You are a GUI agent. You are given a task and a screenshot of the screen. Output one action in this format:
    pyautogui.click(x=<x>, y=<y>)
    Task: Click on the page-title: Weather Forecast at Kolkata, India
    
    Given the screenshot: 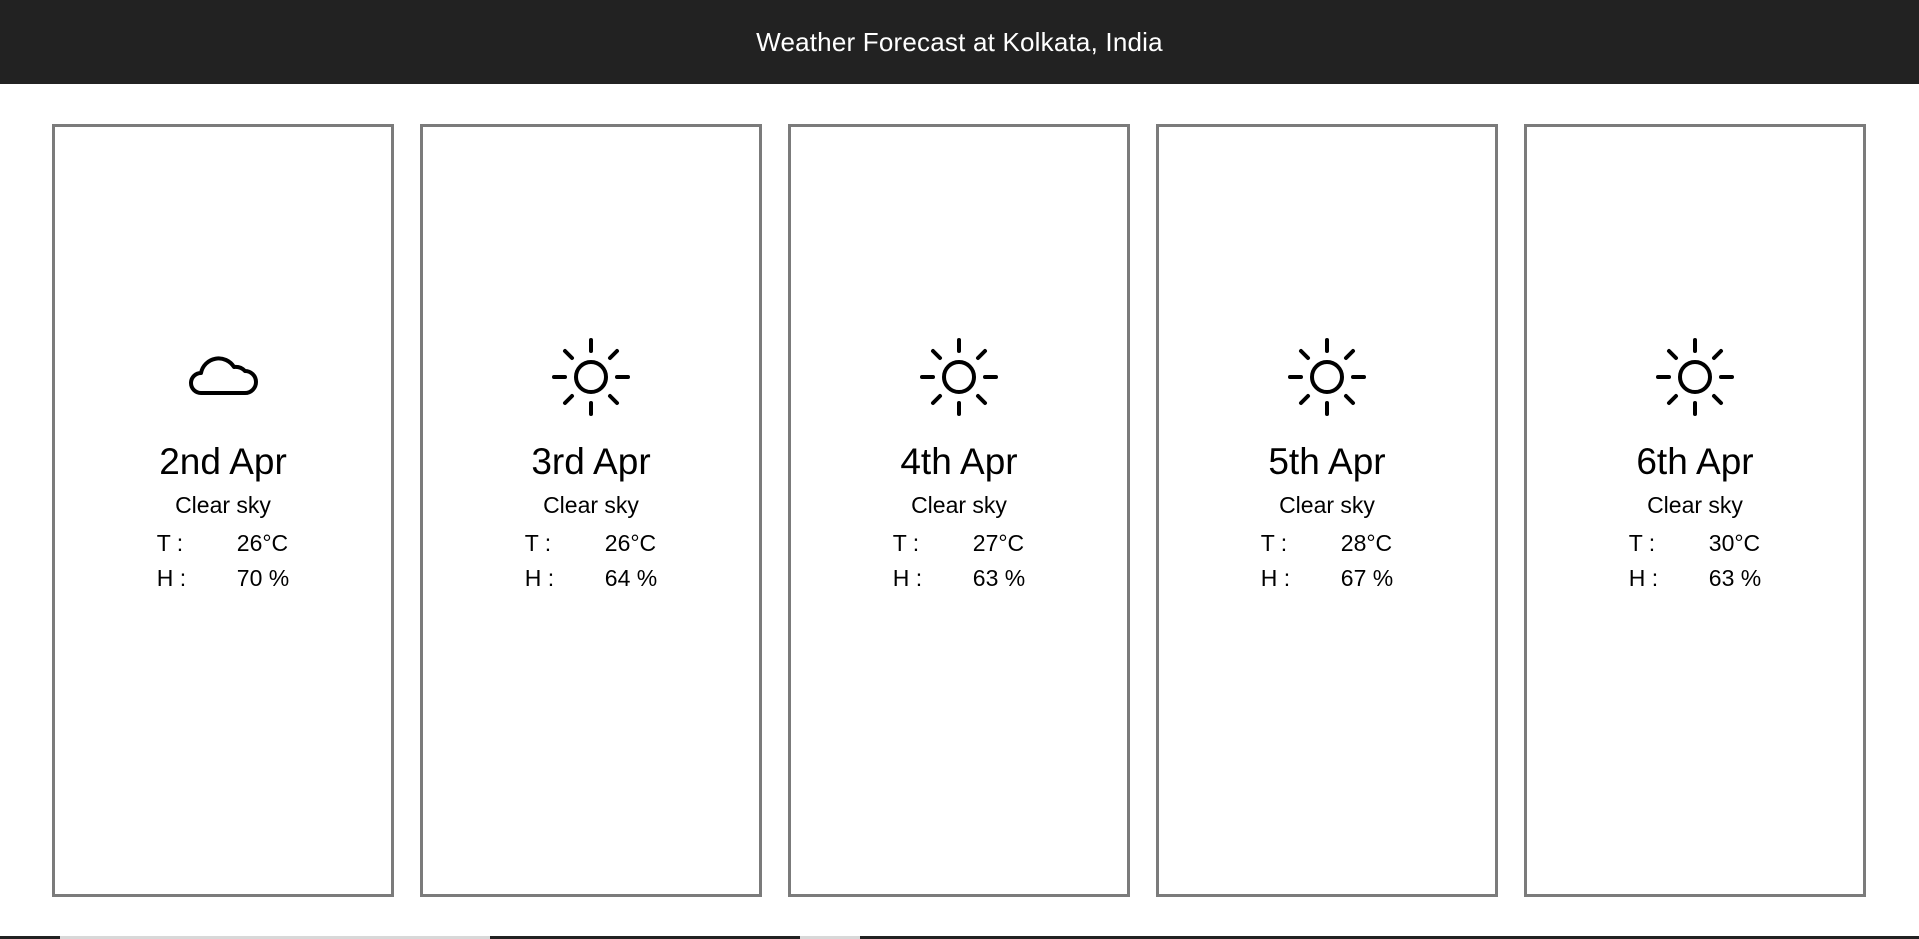 What is the action you would take?
    pyautogui.click(x=959, y=41)
    